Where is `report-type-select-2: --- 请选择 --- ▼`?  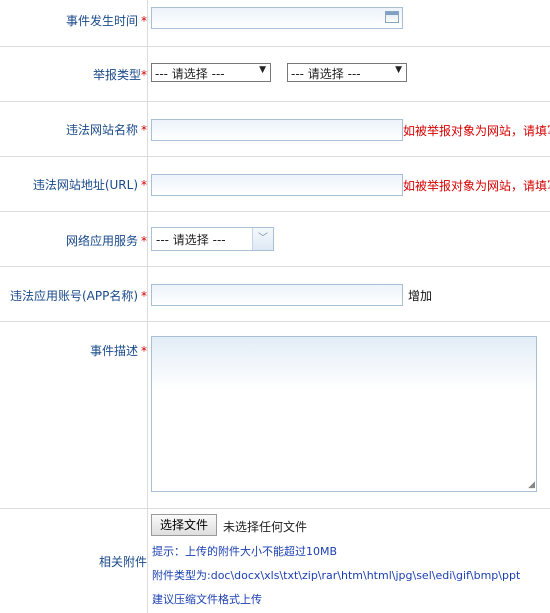
report-type-select-2: --- 请选择 --- ▼ is located at coordinates (347, 72).